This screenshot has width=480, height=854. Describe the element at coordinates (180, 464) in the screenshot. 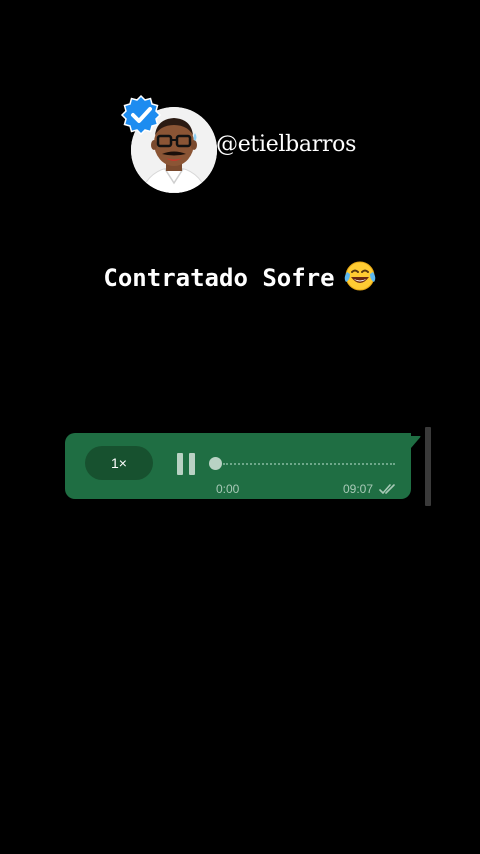

I see `pause-icon` at that location.